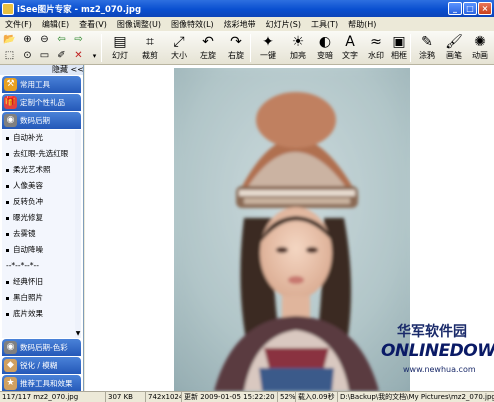 The height and width of the screenshot is (402, 494). What do you see at coordinates (78, 234) in the screenshot?
I see `scrollbar: ▼` at bounding box center [78, 234].